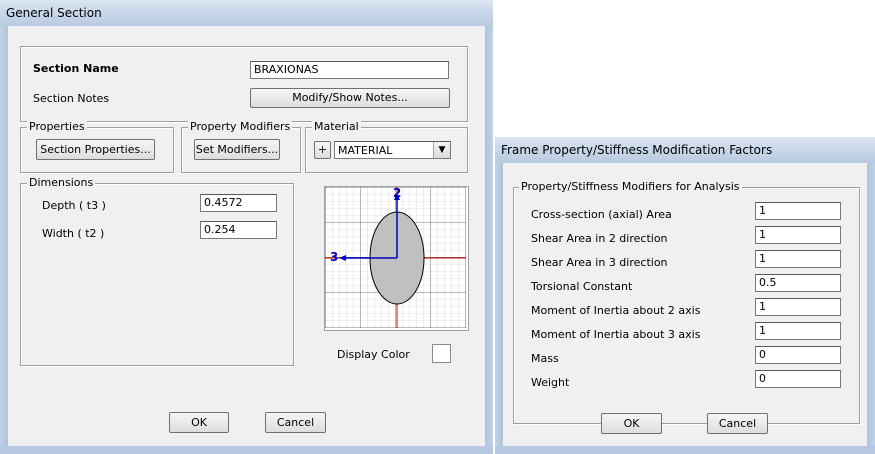 This screenshot has height=454, width=875. Describe the element at coordinates (601, 214) in the screenshot. I see `modifier-label: Cross-section (axial) Area` at that location.